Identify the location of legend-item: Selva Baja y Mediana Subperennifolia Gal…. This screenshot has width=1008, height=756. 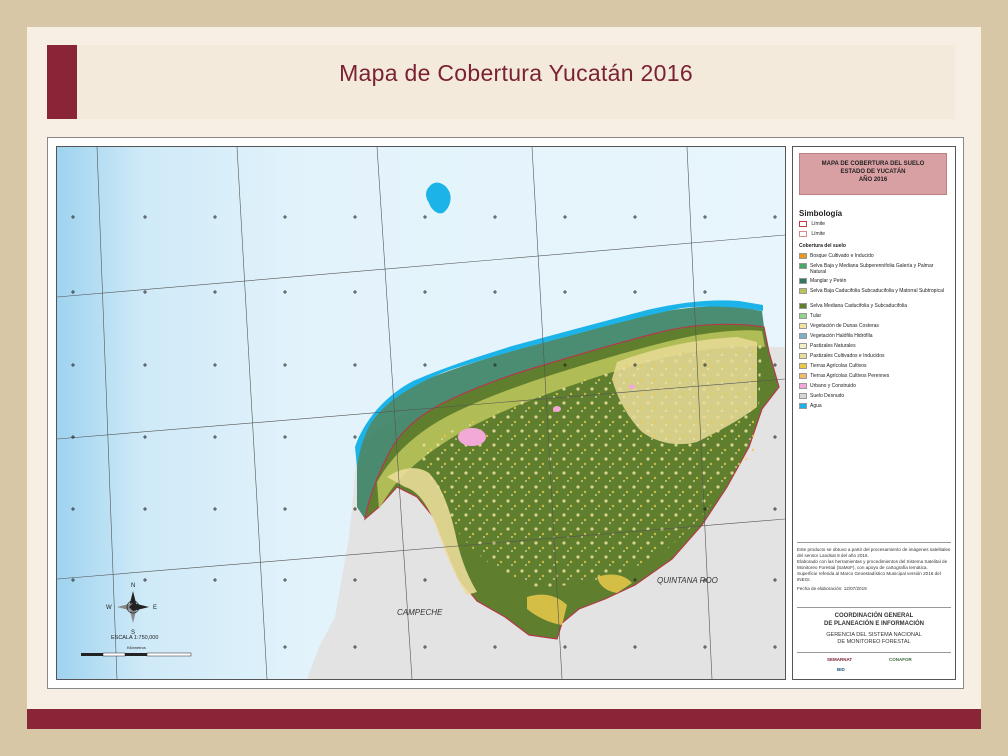
(874, 269).